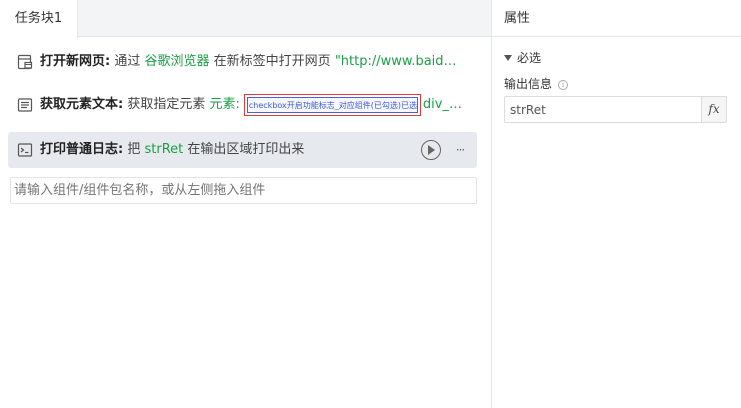 The image size is (741, 408). What do you see at coordinates (243, 190) in the screenshot?
I see `component-search-input` at bounding box center [243, 190].